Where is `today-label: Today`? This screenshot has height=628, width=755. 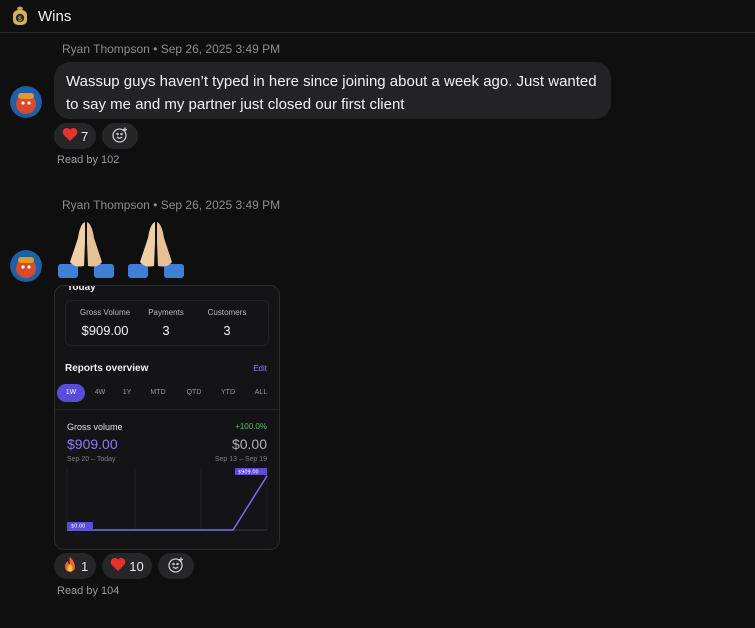 today-label: Today is located at coordinates (81, 289).